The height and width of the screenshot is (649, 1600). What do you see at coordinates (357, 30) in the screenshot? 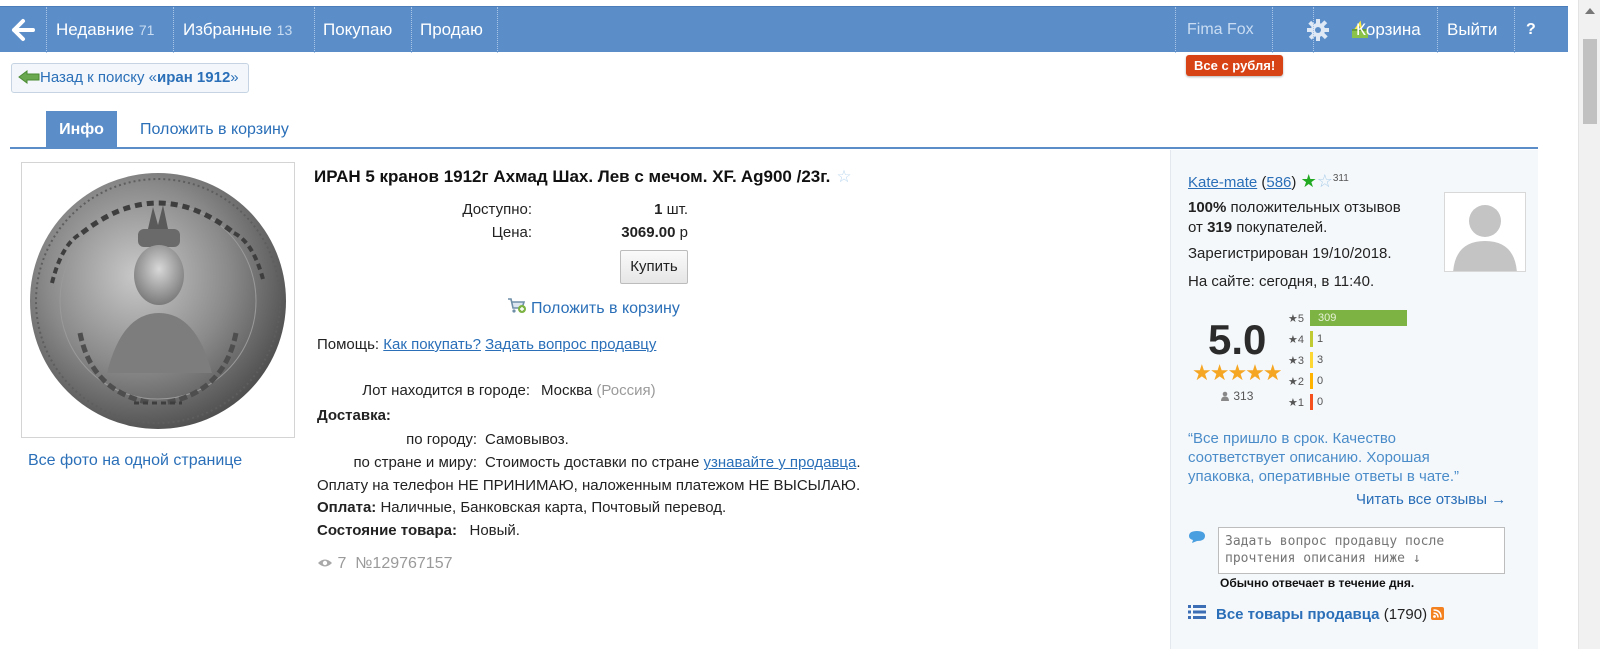
I see `nav-buying: Покупаю` at bounding box center [357, 30].